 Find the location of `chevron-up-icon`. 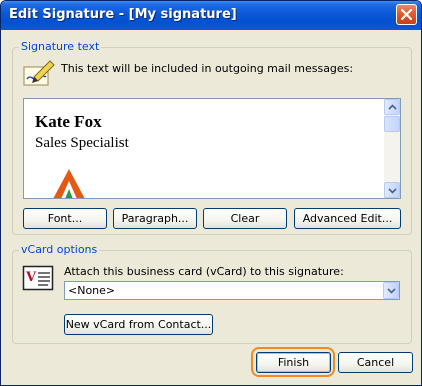

chevron-up-icon is located at coordinates (392, 107).